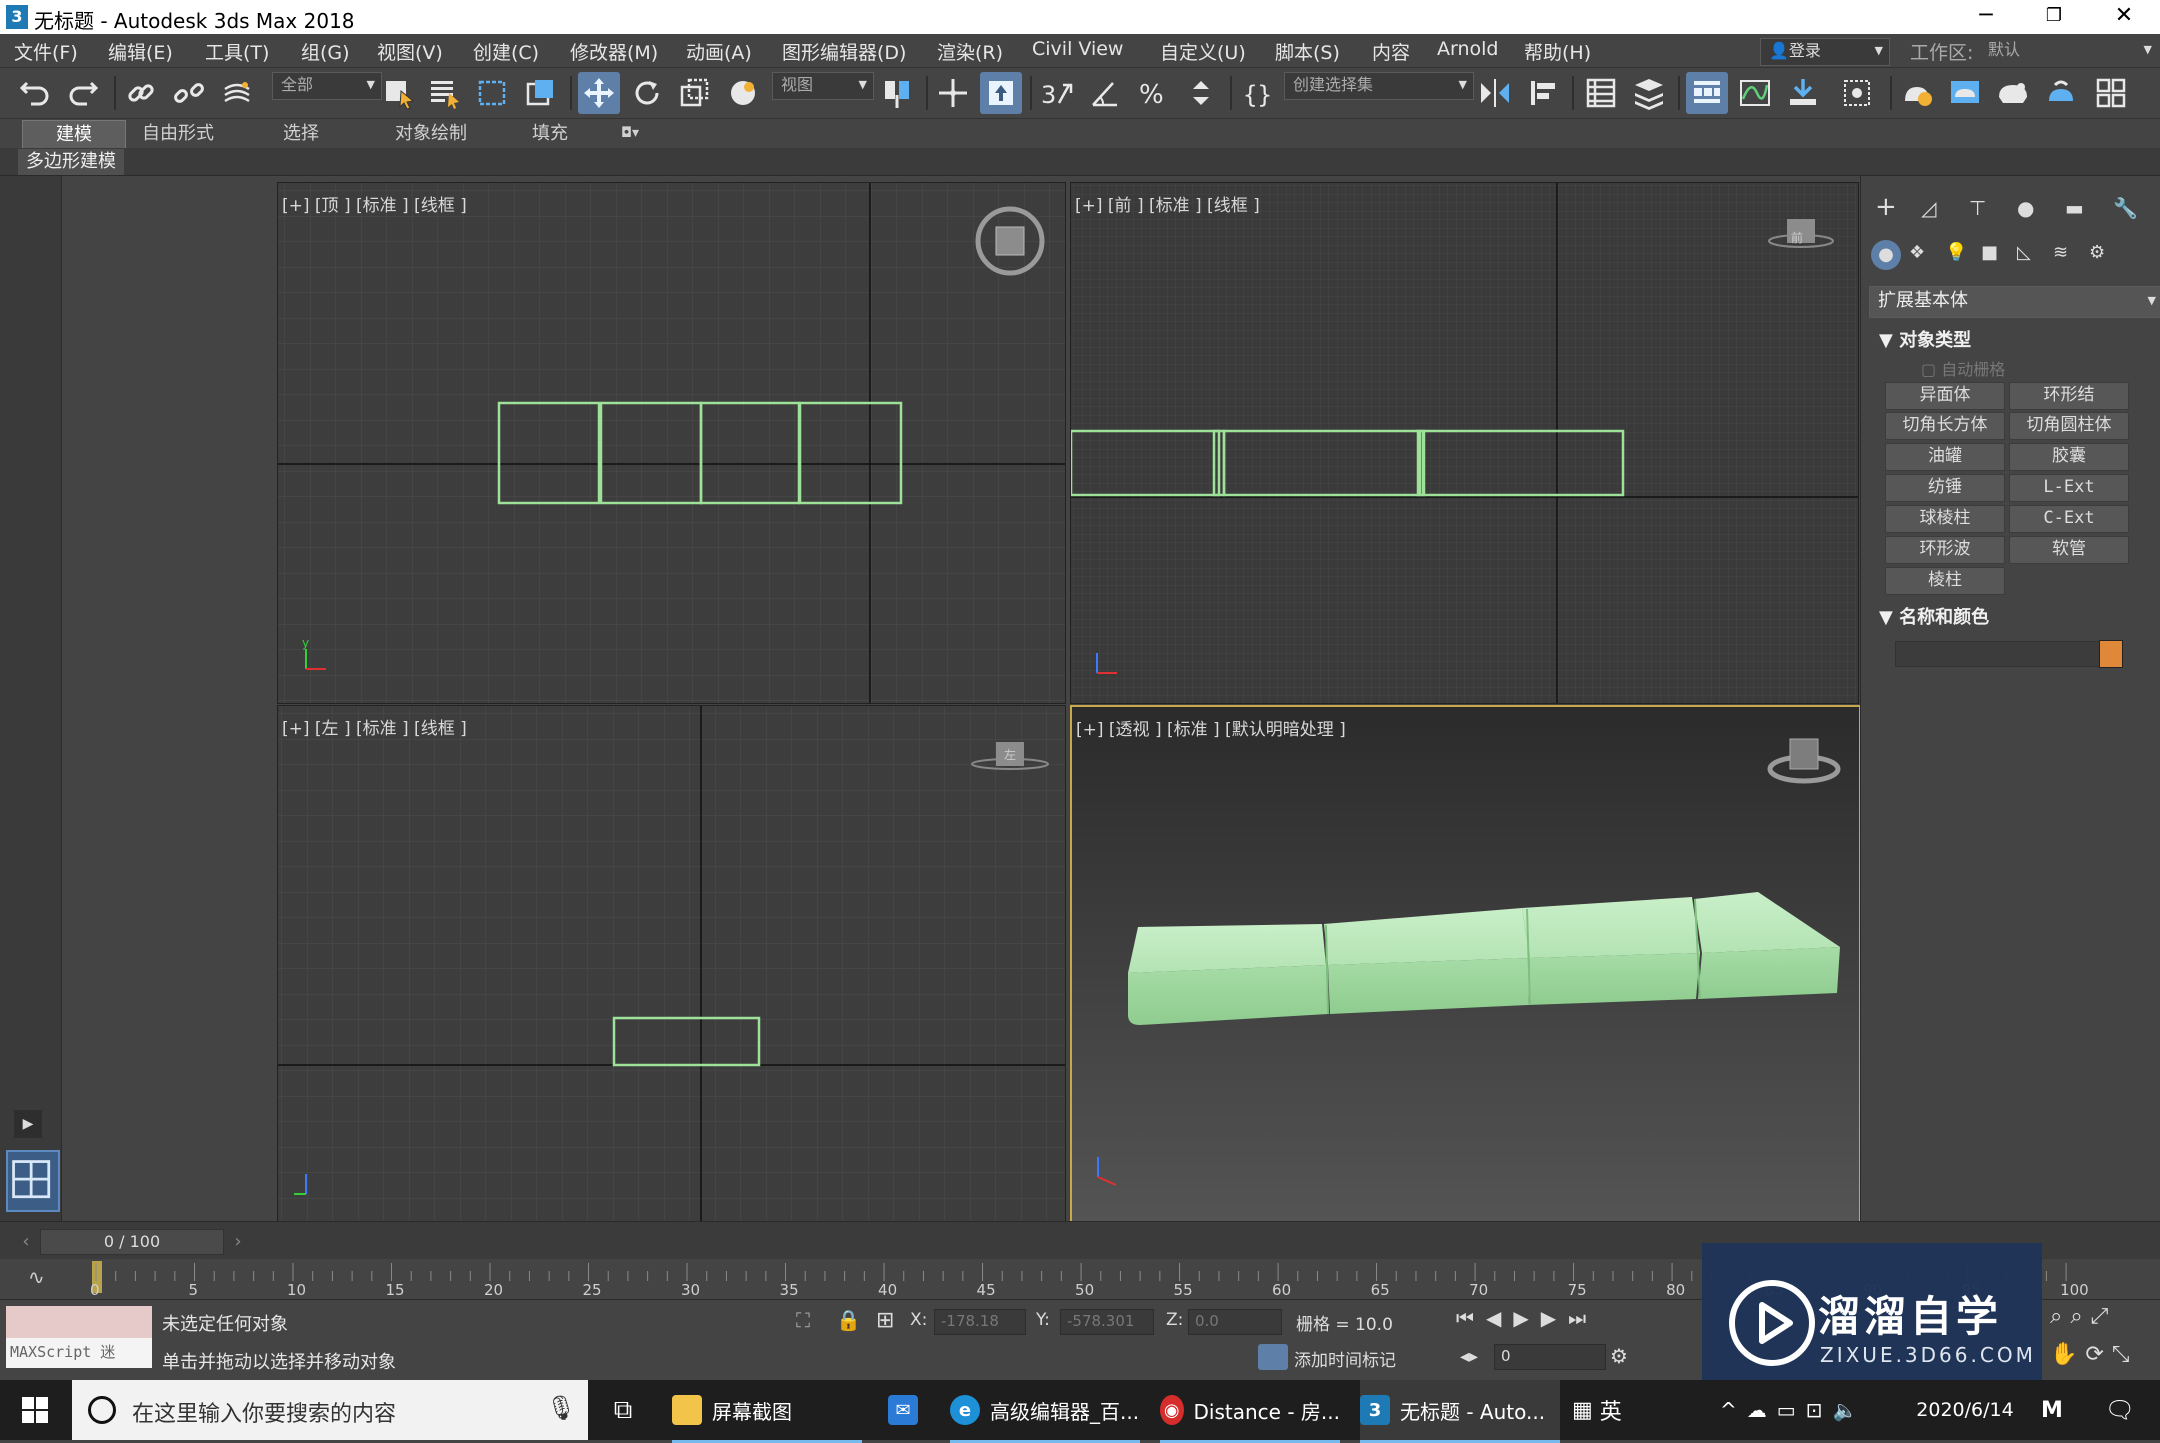 The image size is (2160, 1443). What do you see at coordinates (237, 51) in the screenshot?
I see `menu-tools: 工具(T)` at bounding box center [237, 51].